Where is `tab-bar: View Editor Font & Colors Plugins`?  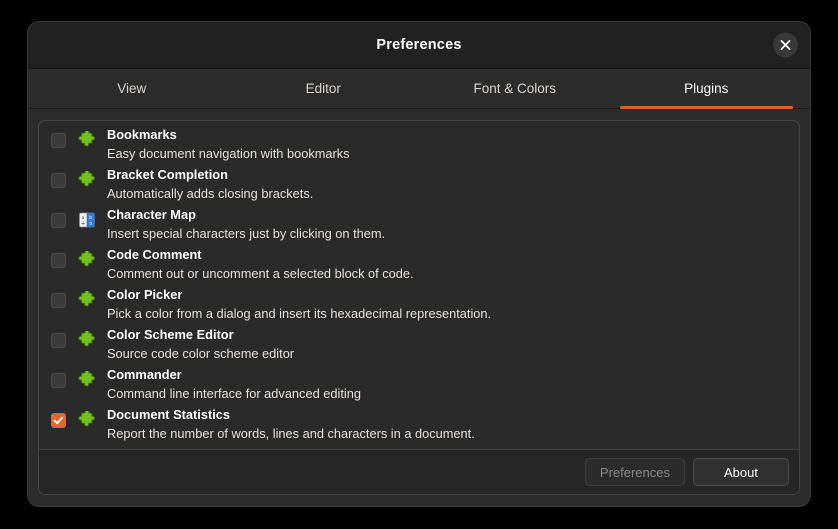 tab-bar: View Editor Font & Colors Plugins is located at coordinates (419, 89).